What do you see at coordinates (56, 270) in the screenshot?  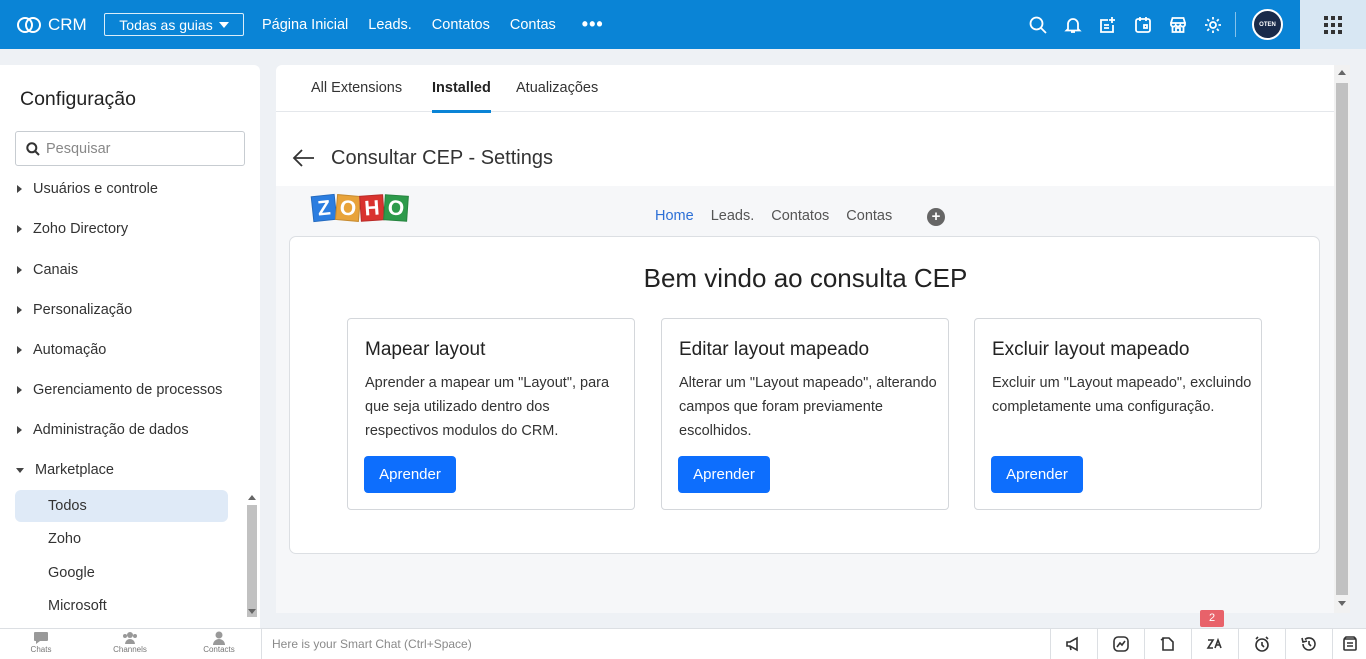 I see `sidebar-item-label: Canais` at bounding box center [56, 270].